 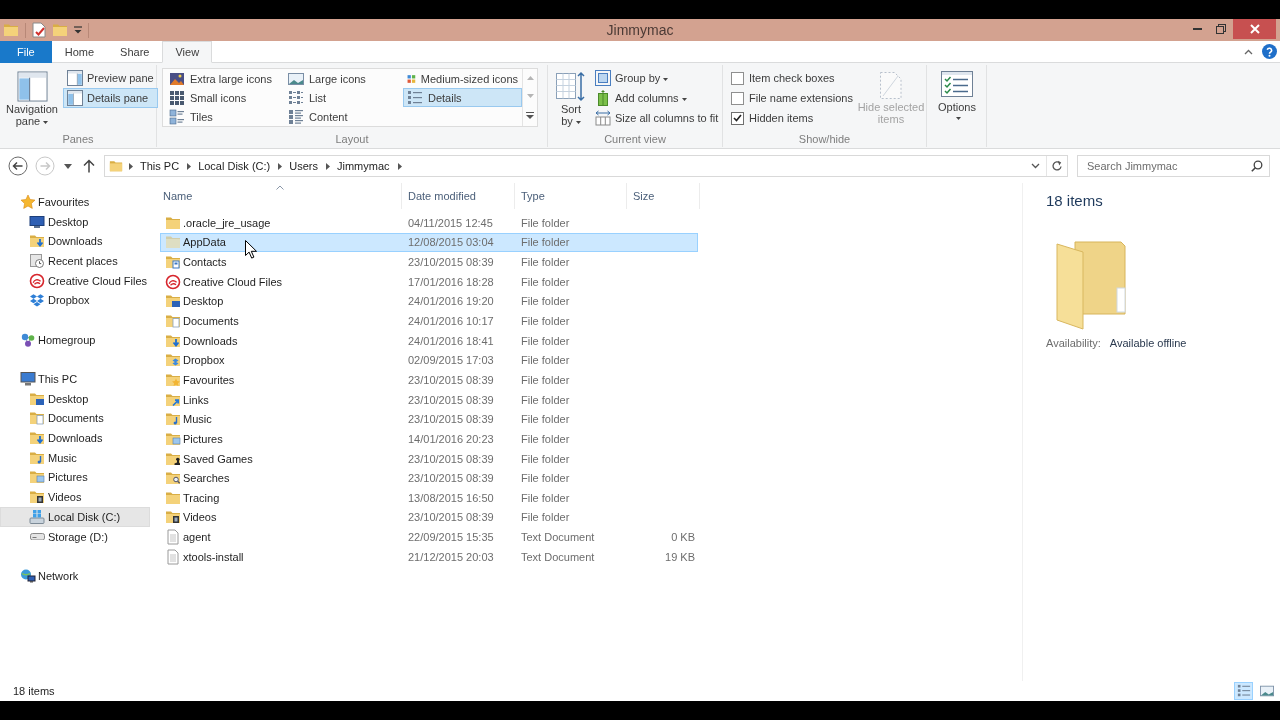 I want to click on file-row: Creative Cloud Files 17/01/2016 18:28 File folder, so click(x=429, y=281).